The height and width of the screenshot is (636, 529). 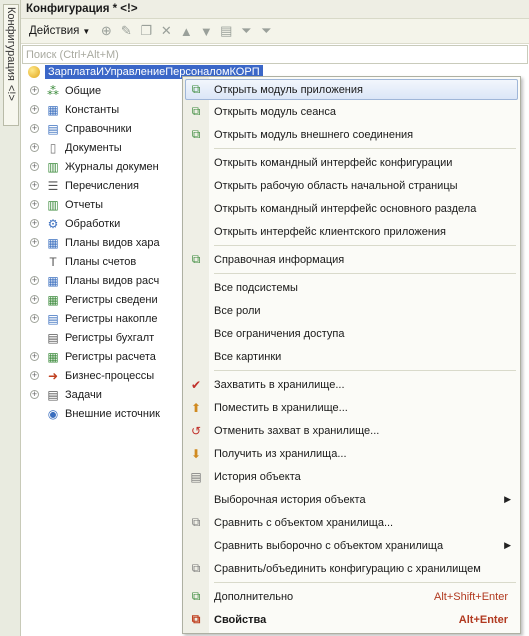 What do you see at coordinates (53, 147) in the screenshot?
I see `documents-icon: ▯` at bounding box center [53, 147].